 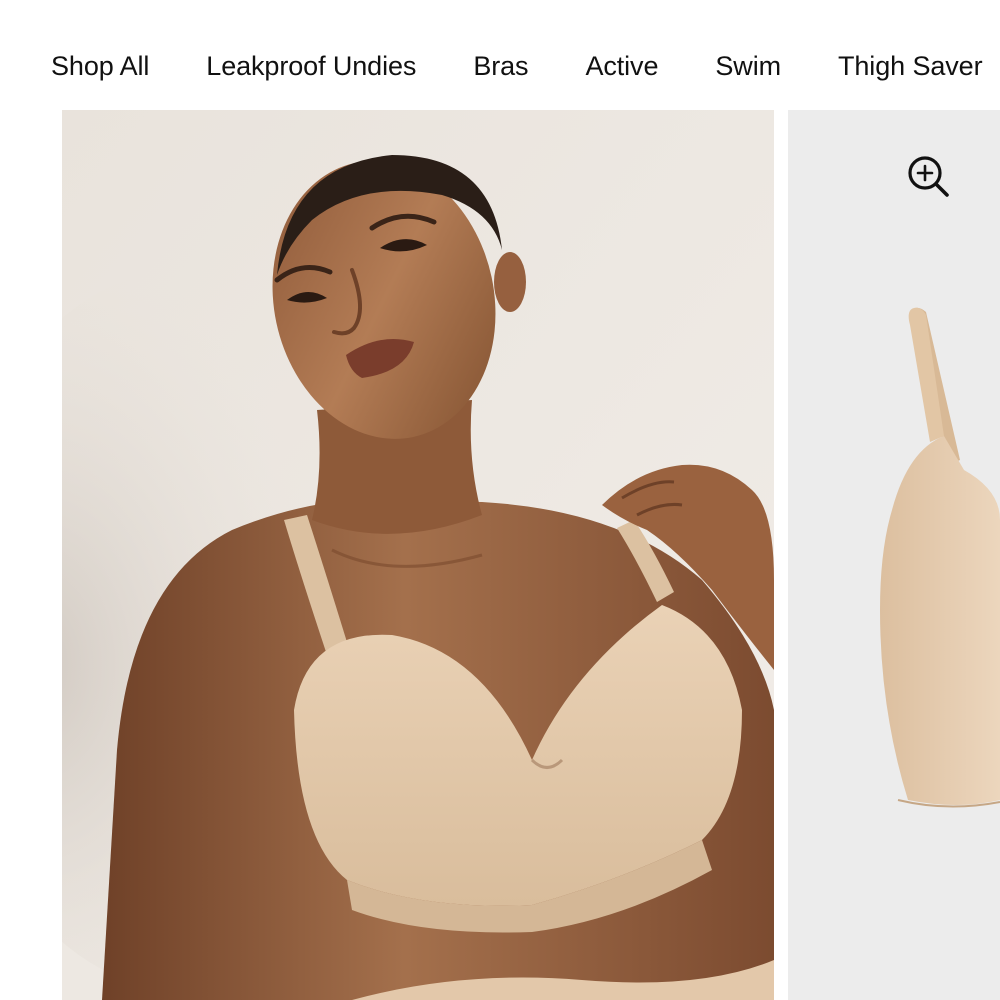 I want to click on zoom-button, so click(x=929, y=177).